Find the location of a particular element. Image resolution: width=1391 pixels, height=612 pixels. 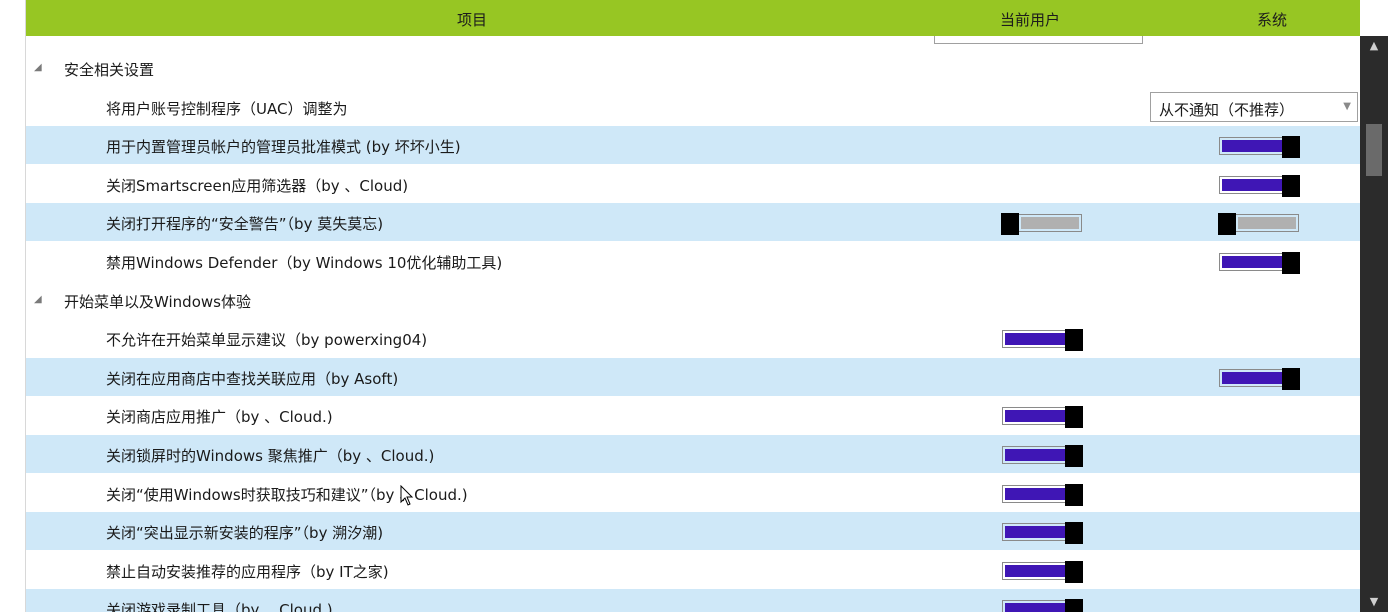

setting-row: 关闭“使用Windows时获取技巧和建议”（by 、Cloud.) is located at coordinates (693, 493).